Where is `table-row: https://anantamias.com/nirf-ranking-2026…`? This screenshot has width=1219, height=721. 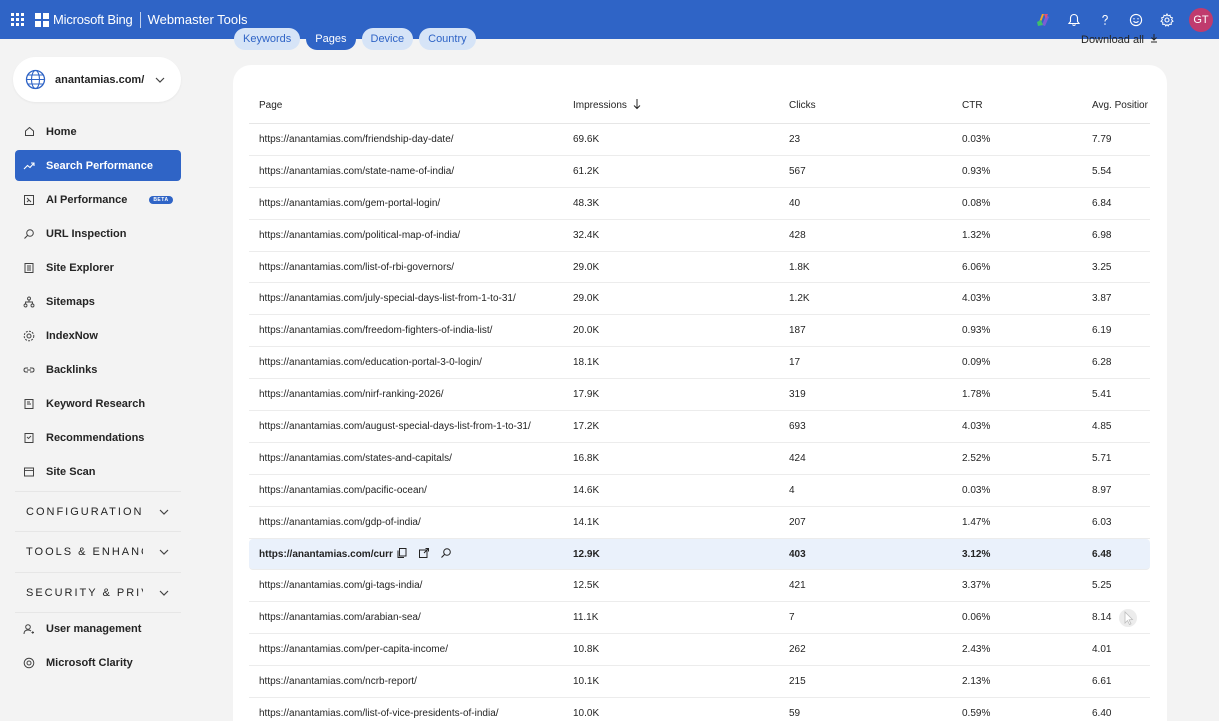
table-row: https://anantamias.com/nirf-ranking-2026… is located at coordinates (699, 395).